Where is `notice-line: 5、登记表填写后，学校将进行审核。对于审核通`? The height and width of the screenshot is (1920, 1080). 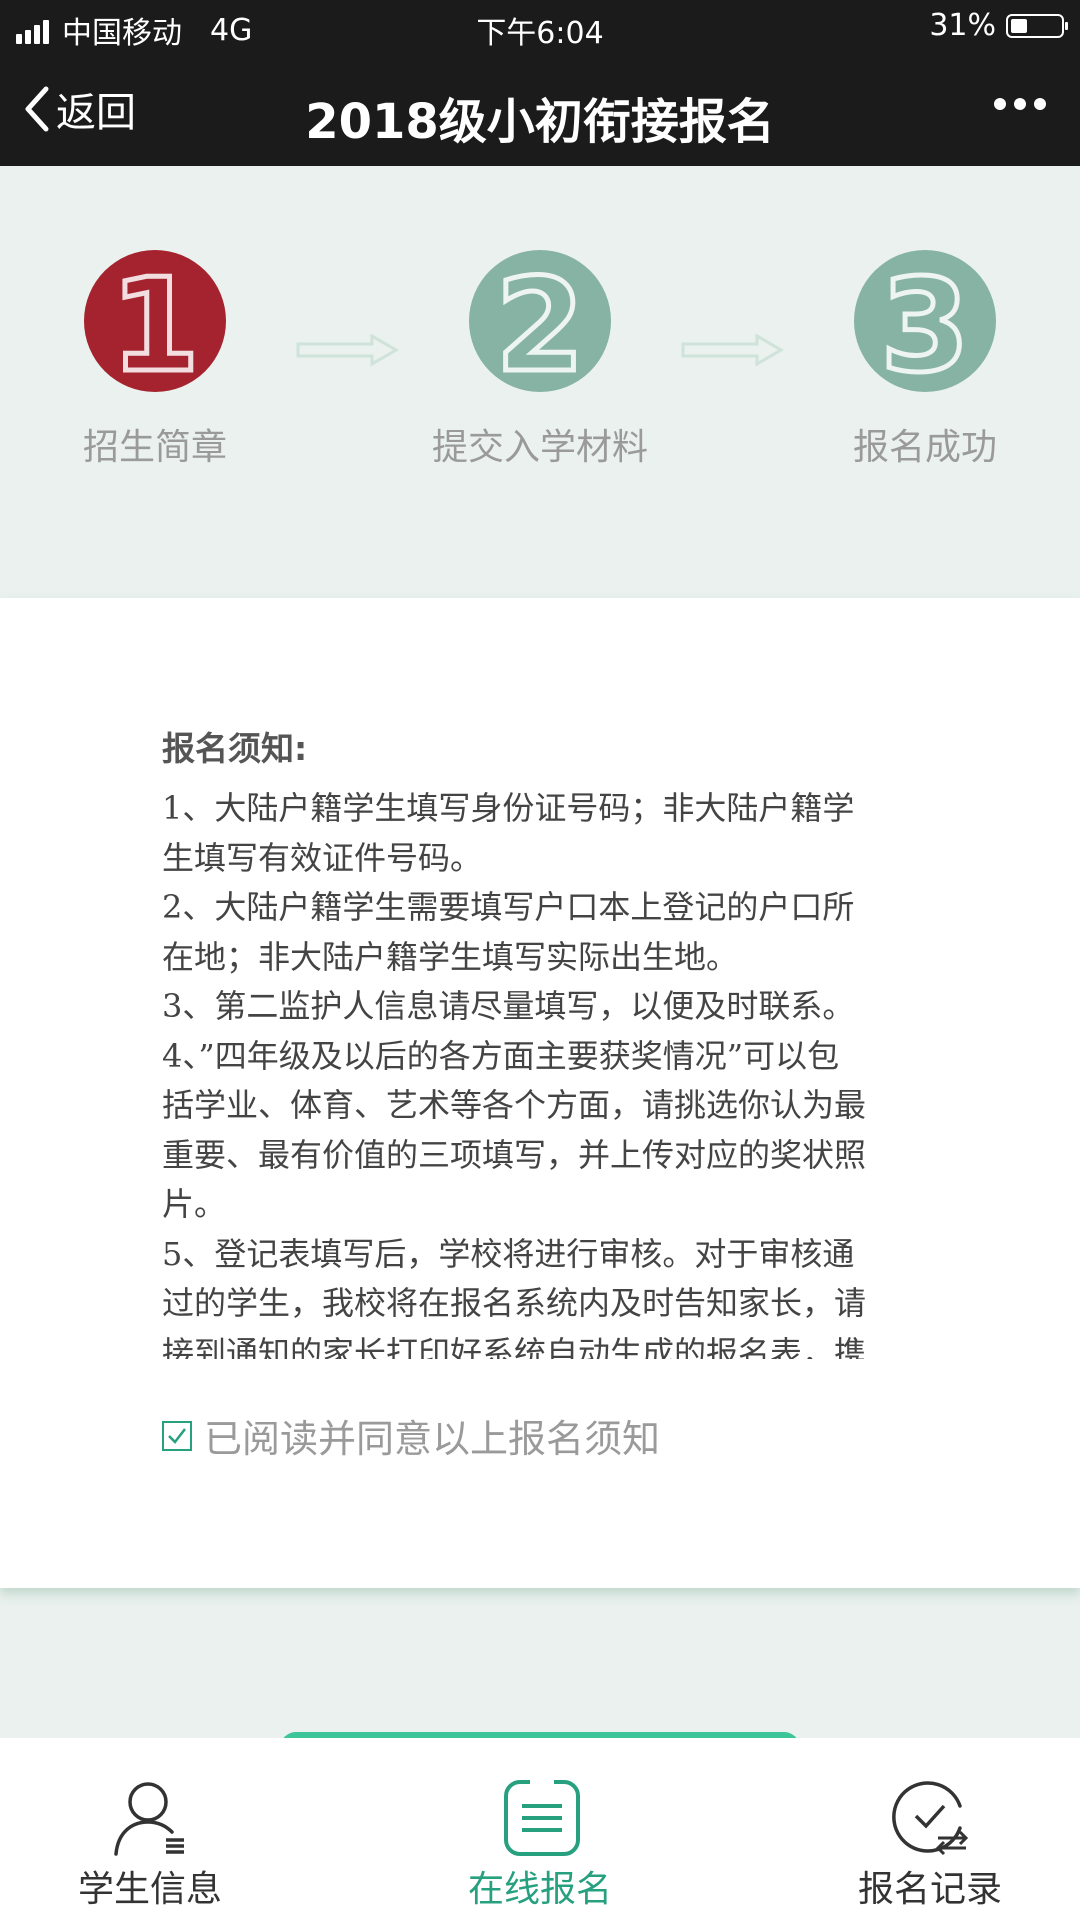
notice-line: 5、登记表填写后，学校将进行审核。对于审核通 is located at coordinates (508, 1253).